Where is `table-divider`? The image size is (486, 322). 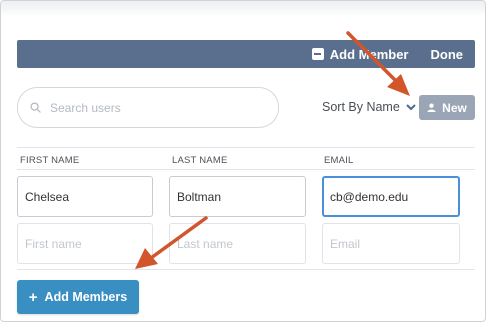 table-divider is located at coordinates (246, 269).